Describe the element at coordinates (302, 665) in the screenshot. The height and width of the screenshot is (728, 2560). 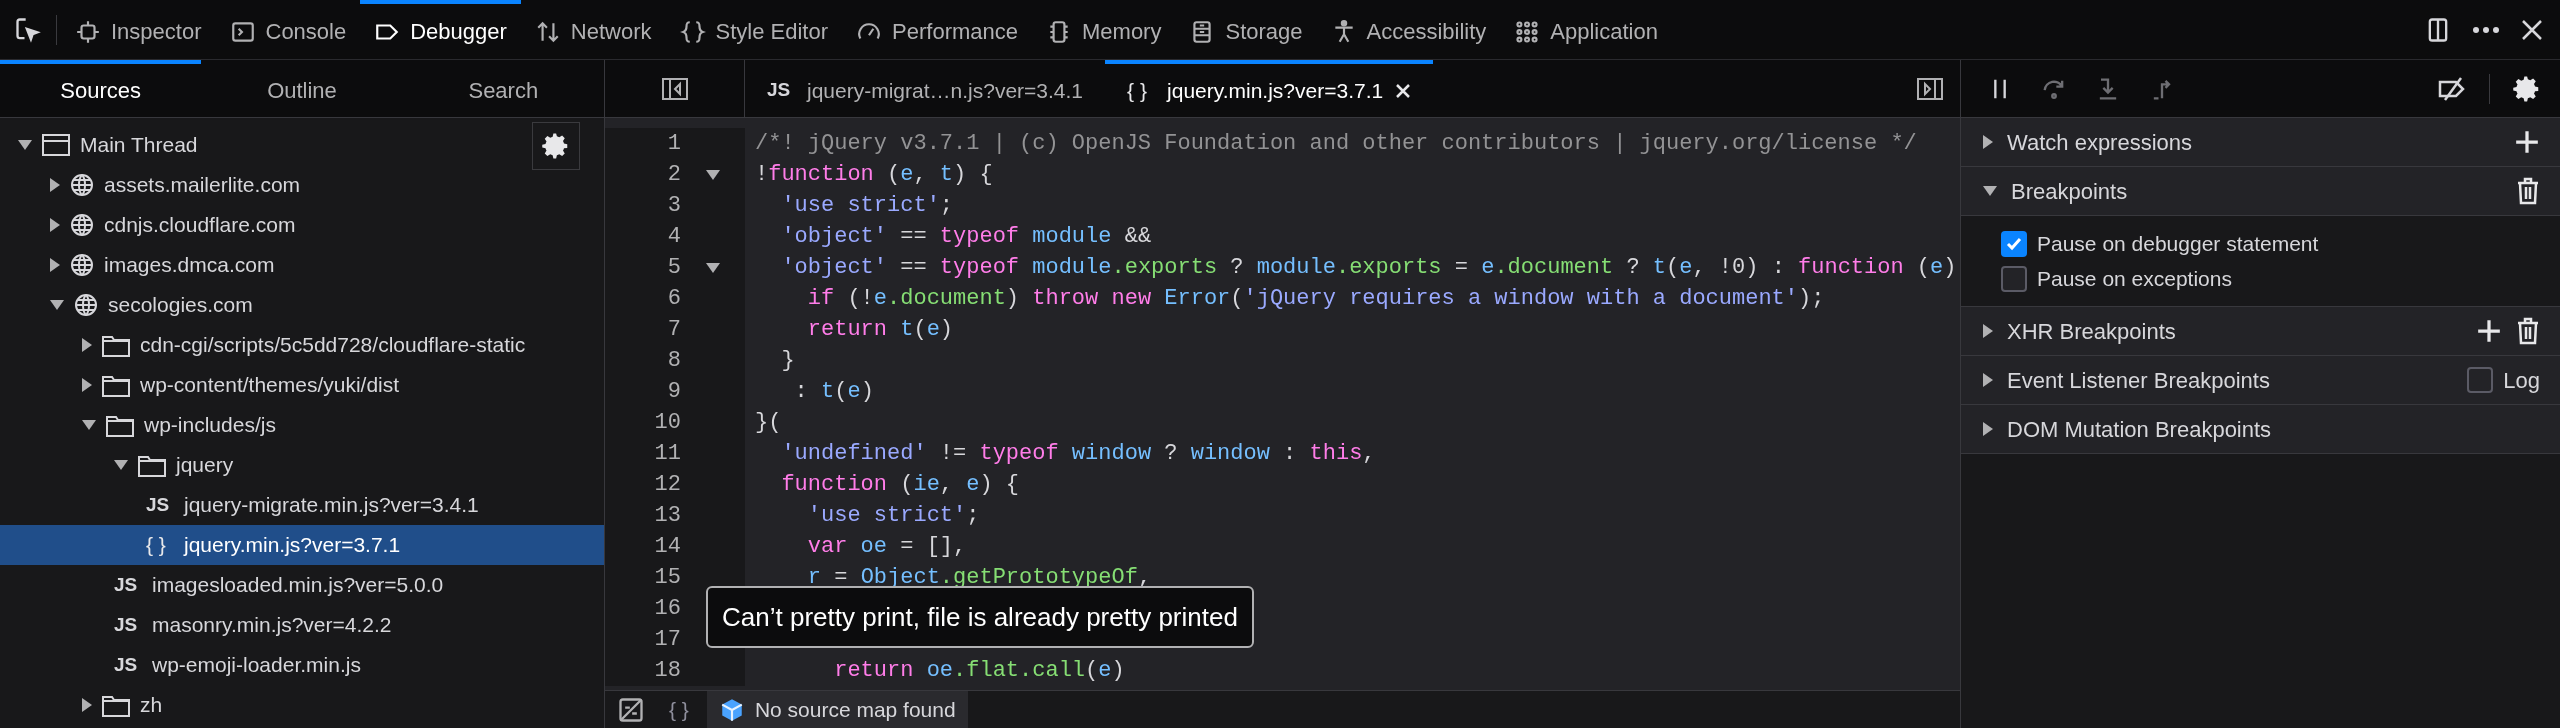
I see `tree-item: JS wp-emoji-loader.min.js` at that location.